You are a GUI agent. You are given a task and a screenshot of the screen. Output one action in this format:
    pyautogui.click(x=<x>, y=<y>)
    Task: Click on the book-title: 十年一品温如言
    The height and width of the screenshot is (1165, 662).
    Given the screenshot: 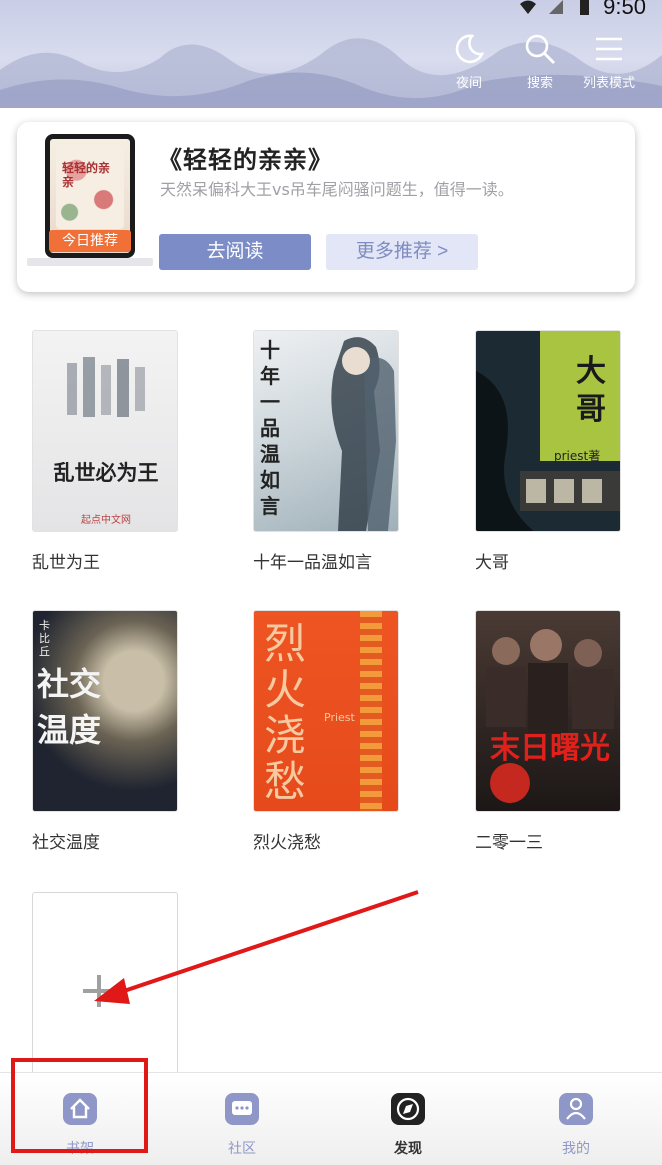 What is the action you would take?
    pyautogui.click(x=312, y=563)
    